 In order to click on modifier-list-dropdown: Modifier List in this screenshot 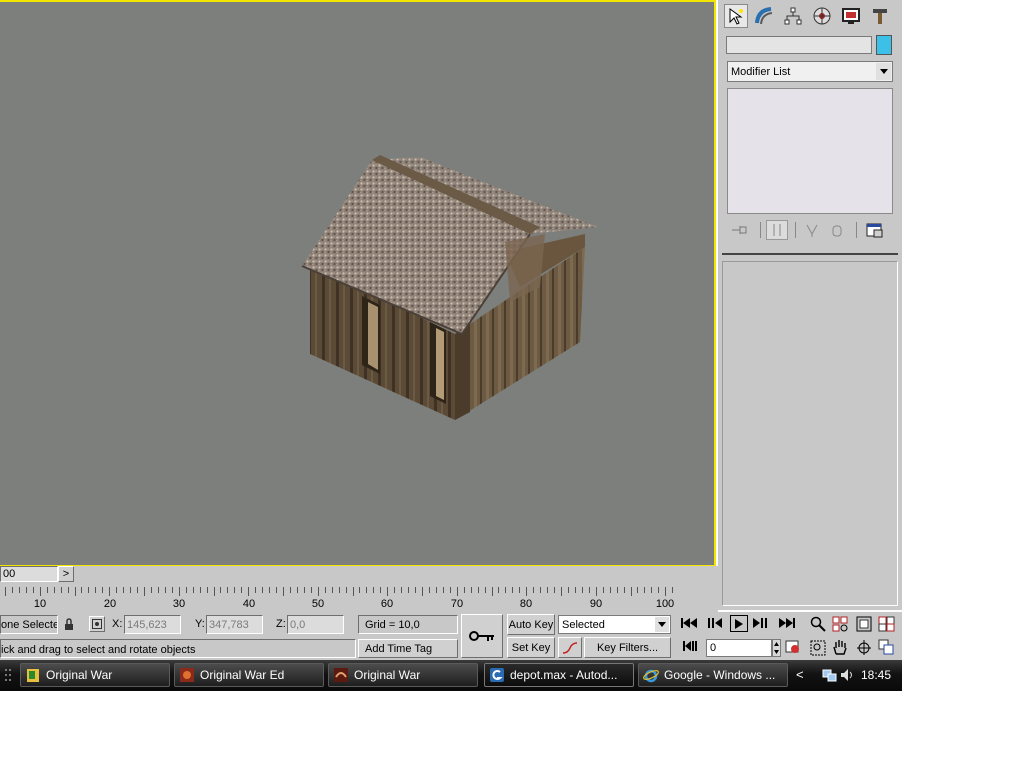, I will do `click(810, 71)`.